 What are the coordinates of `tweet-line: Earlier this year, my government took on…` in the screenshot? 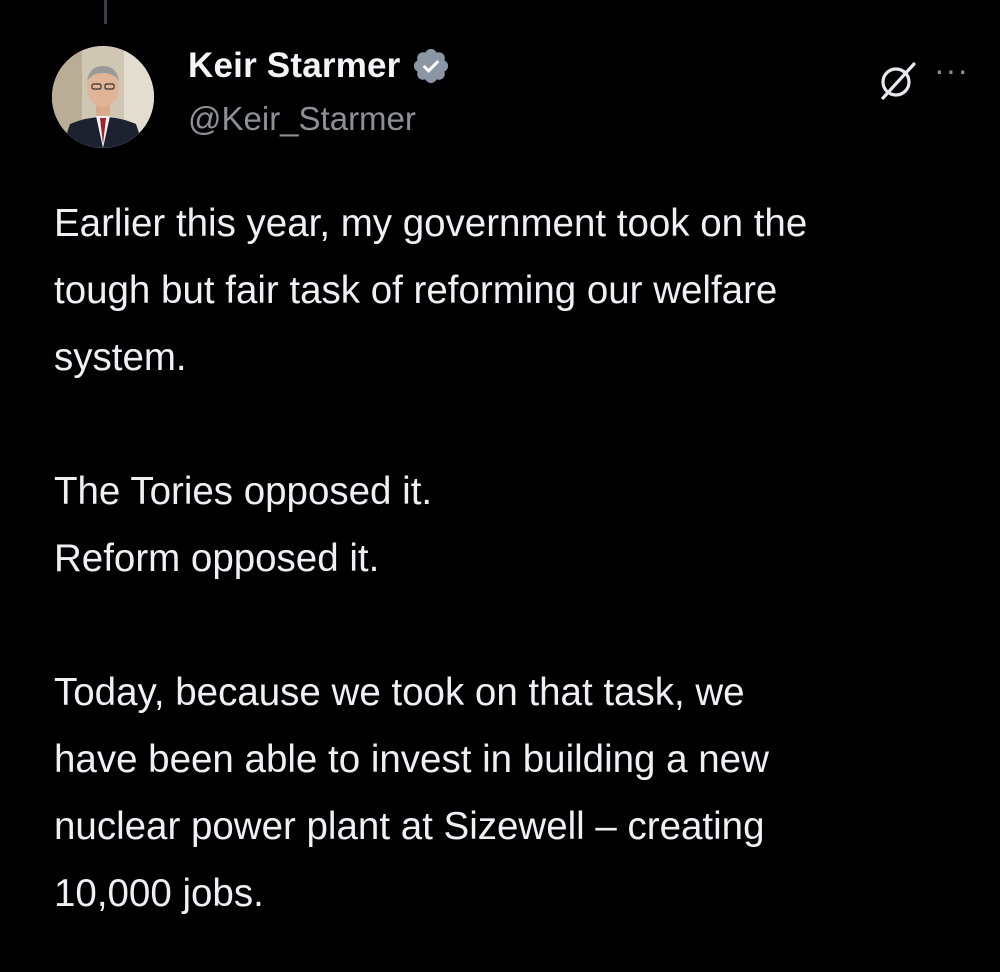 It's located at (431, 223).